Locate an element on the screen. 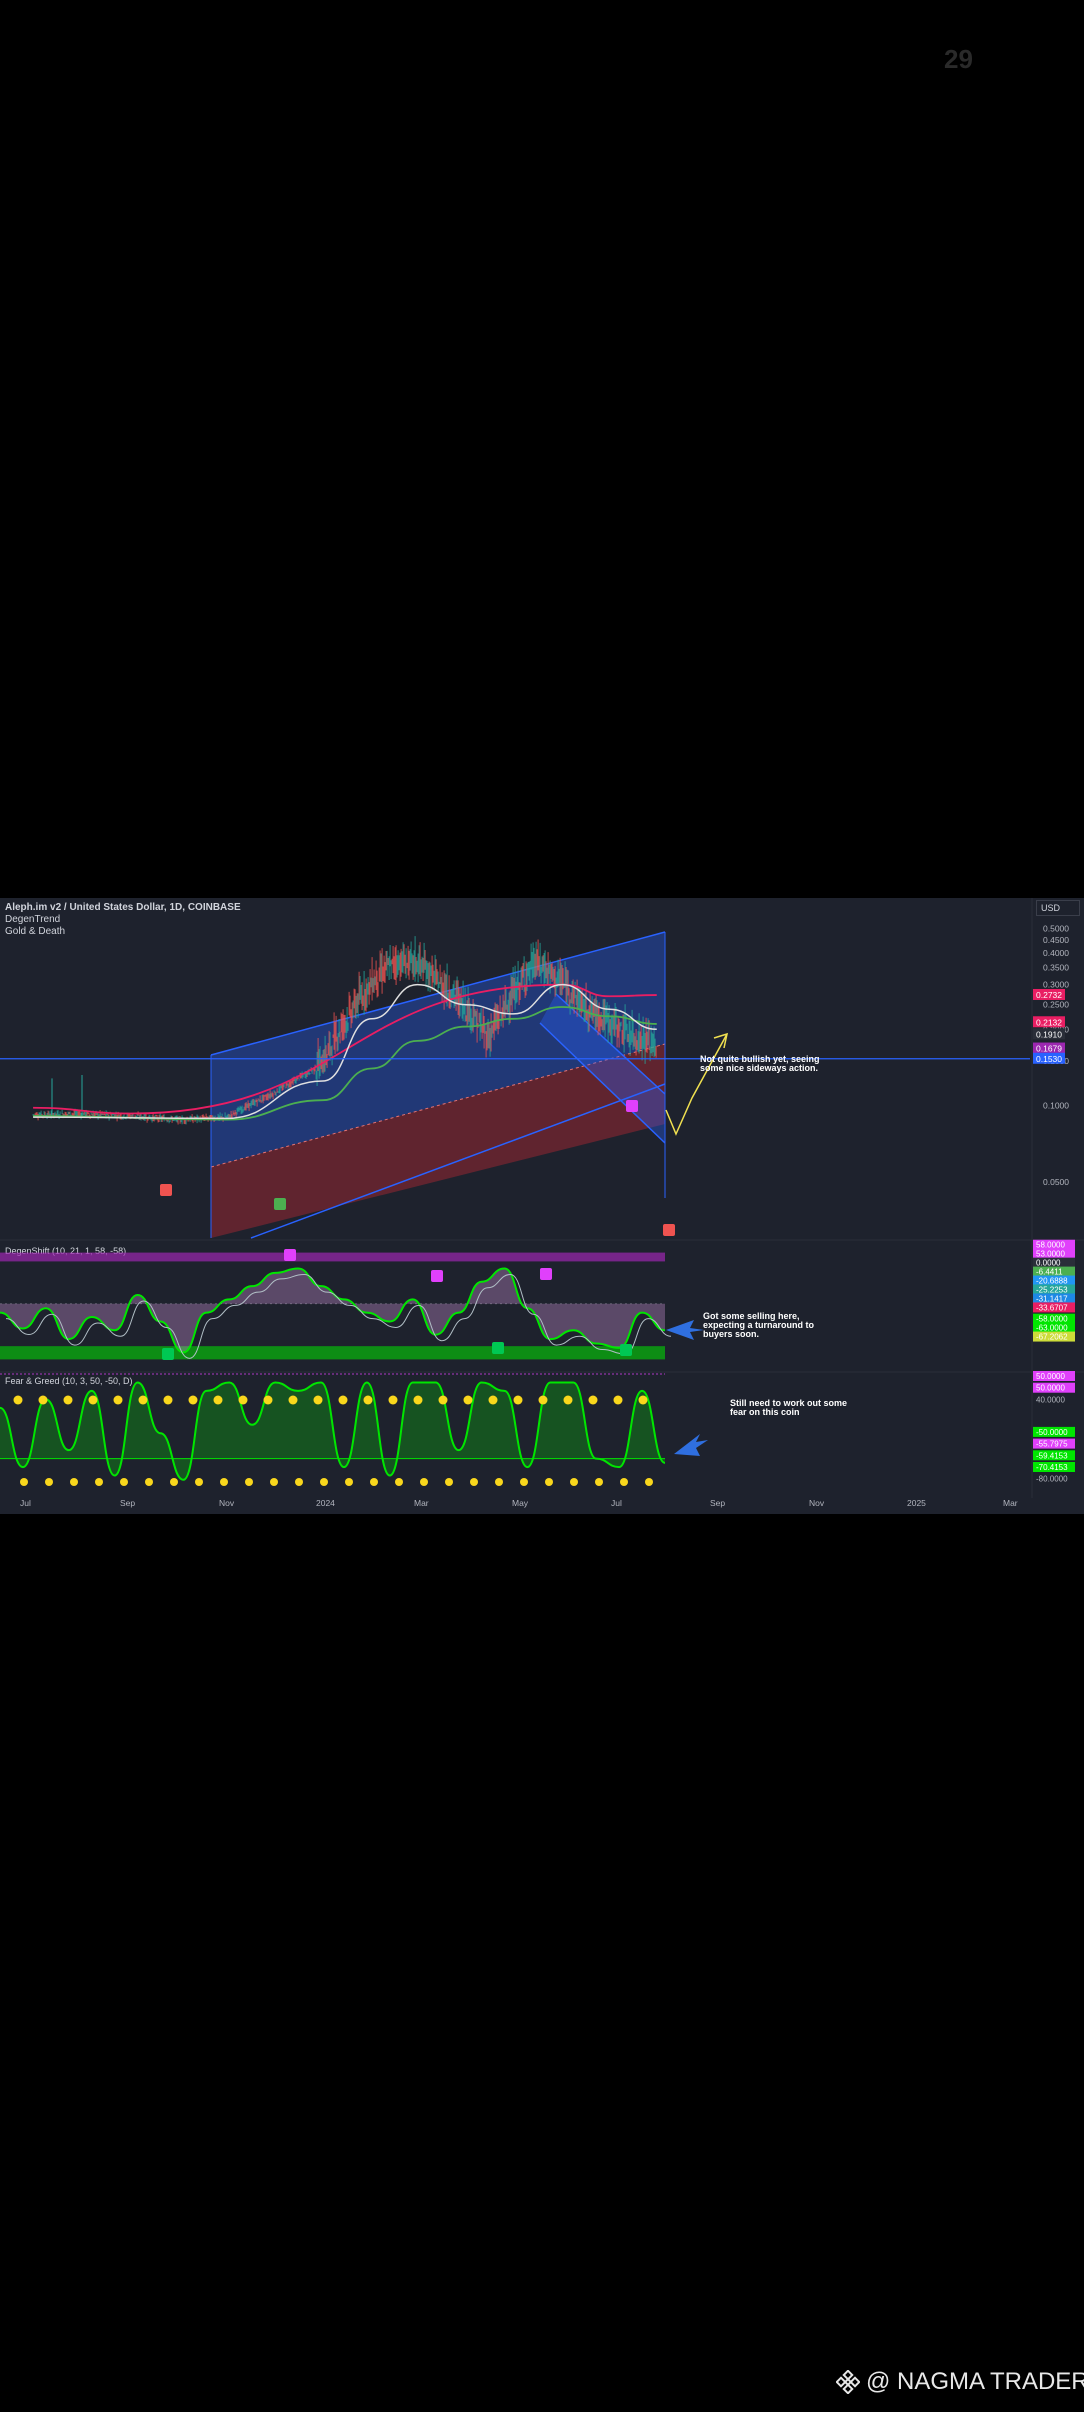 This screenshot has width=1084, height=2412. time-axis-label: Mar is located at coordinates (421, 1503).